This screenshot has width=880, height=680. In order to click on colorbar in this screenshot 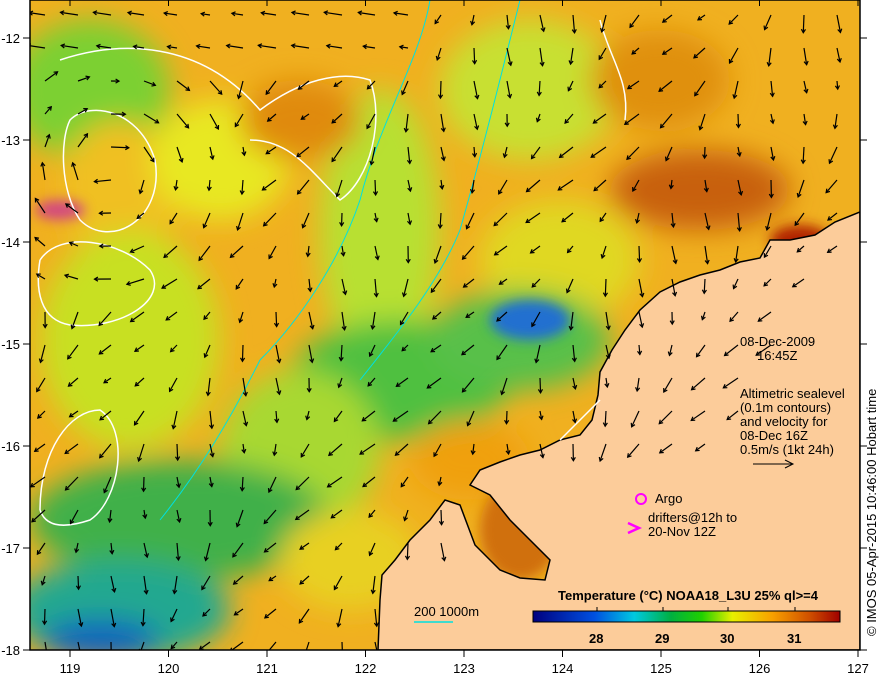, I will do `click(686, 616)`.